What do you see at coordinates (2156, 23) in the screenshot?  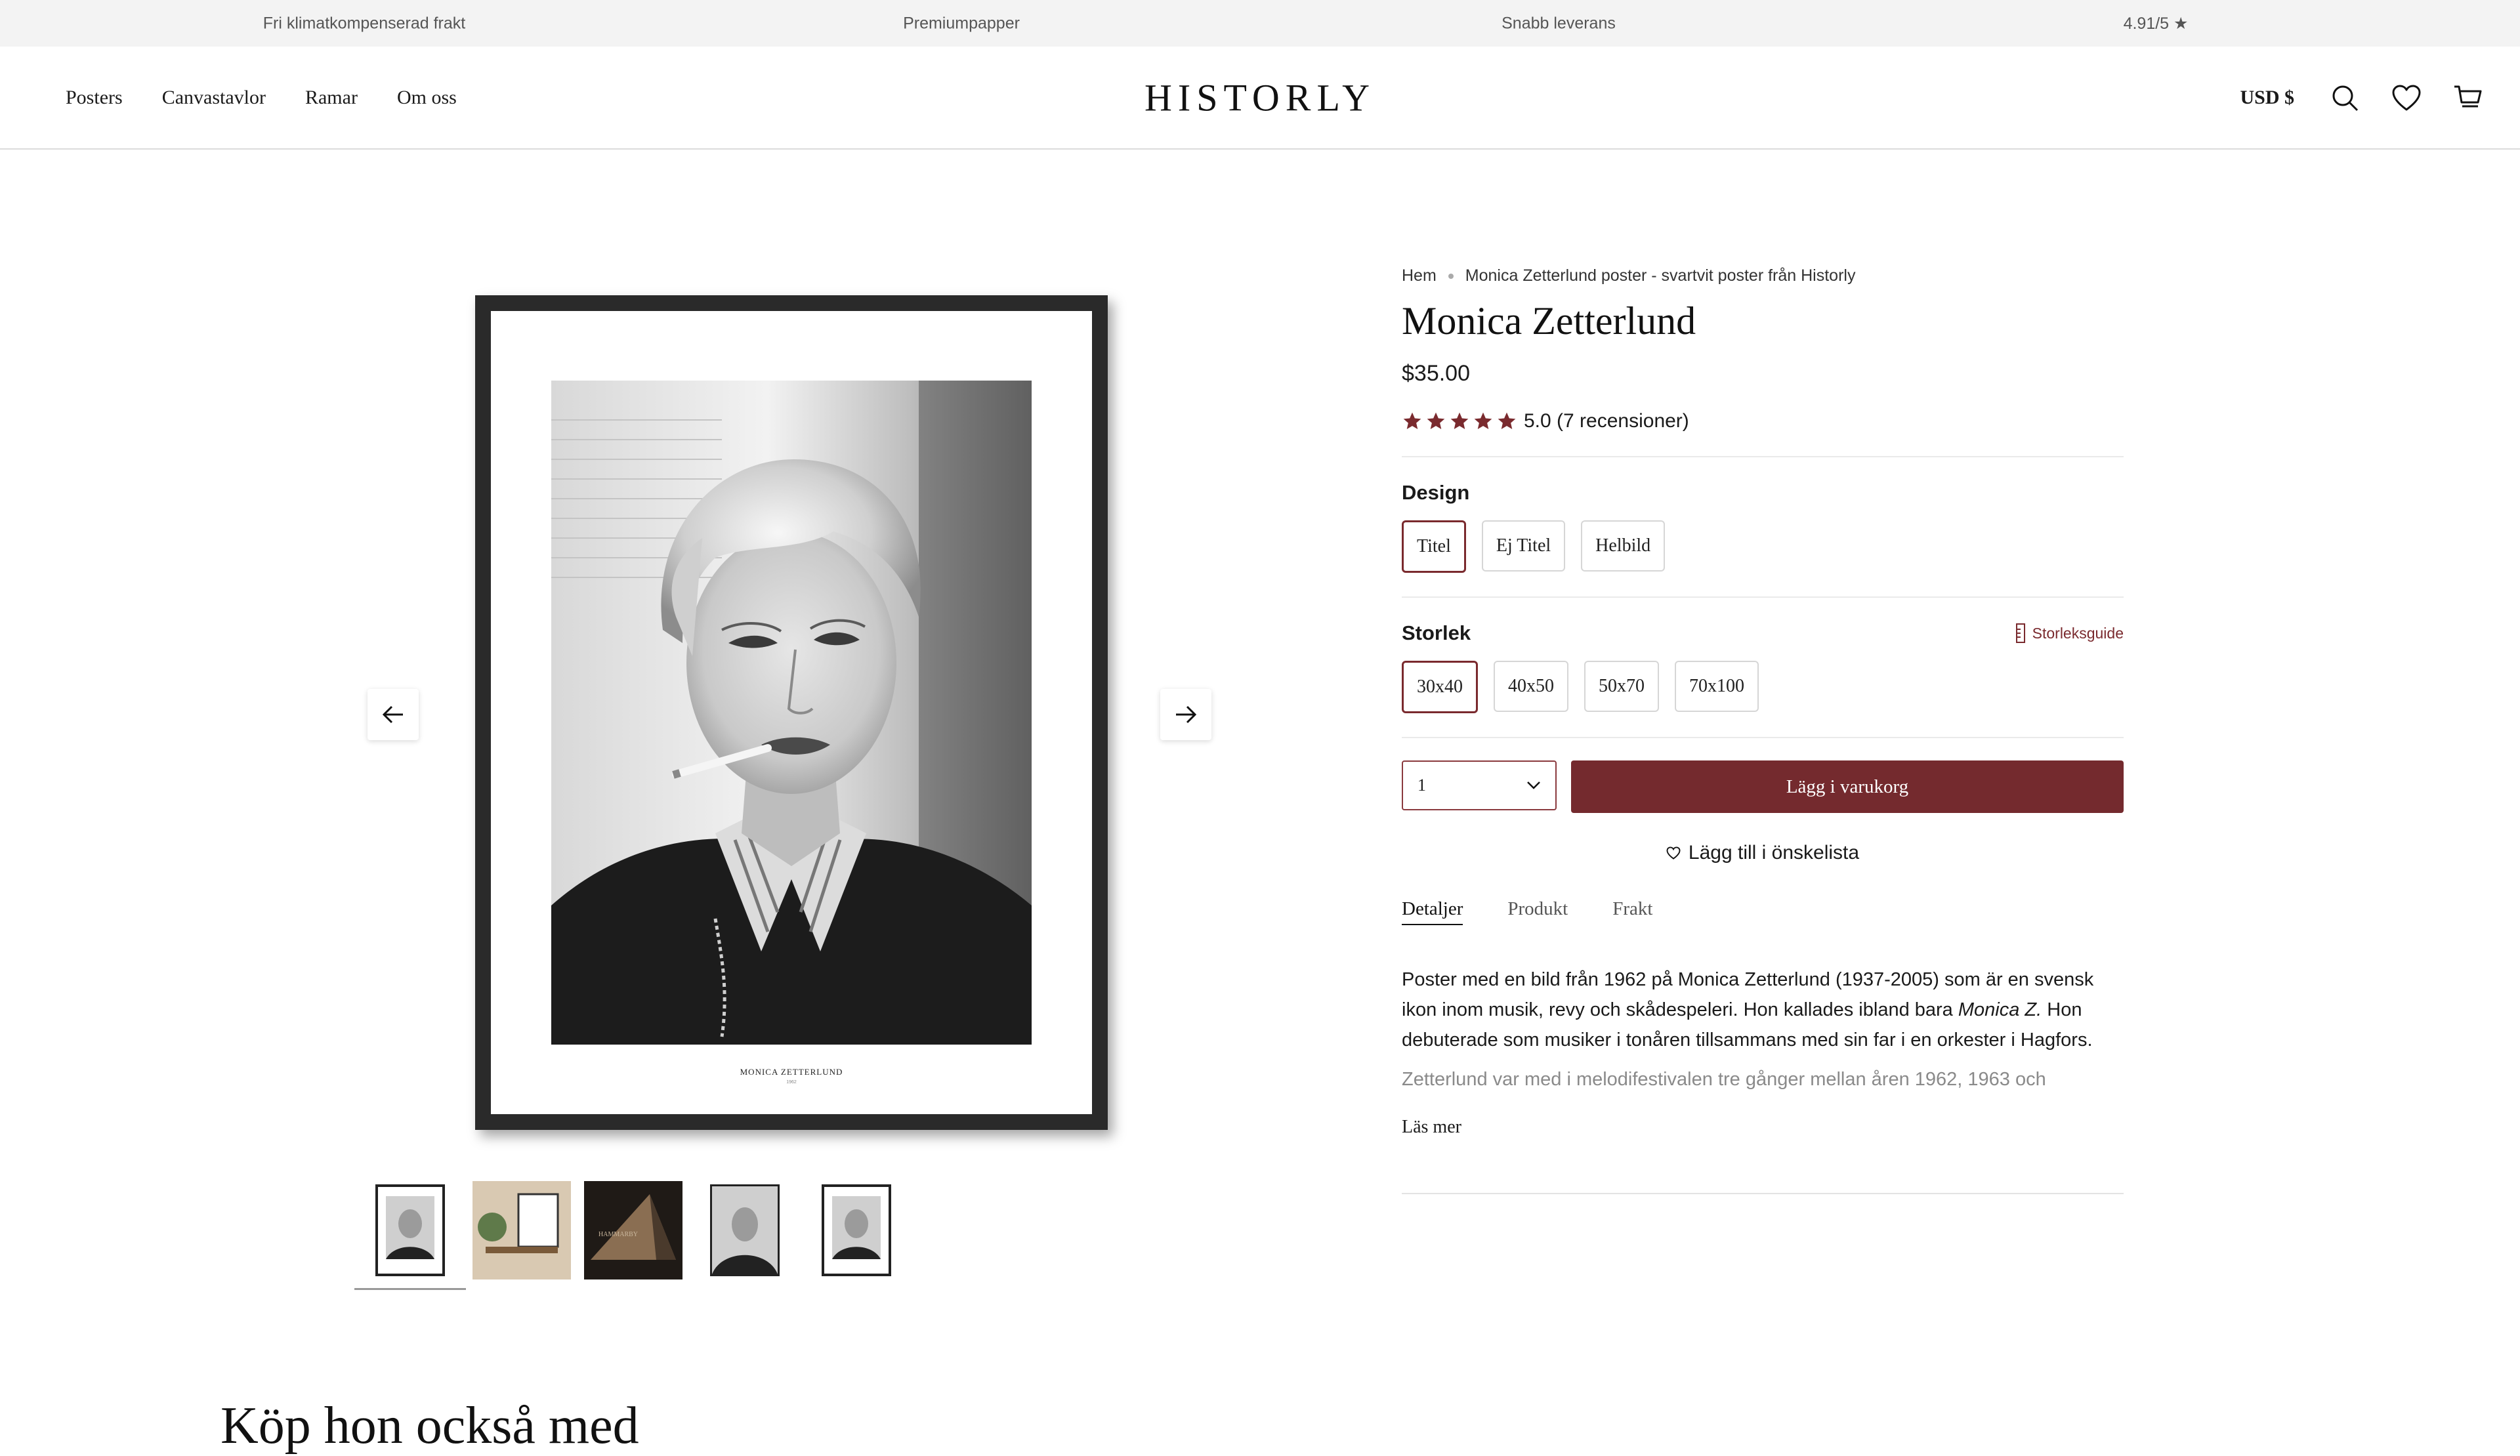 I see `announcement-rating: 4.91/5 ★` at bounding box center [2156, 23].